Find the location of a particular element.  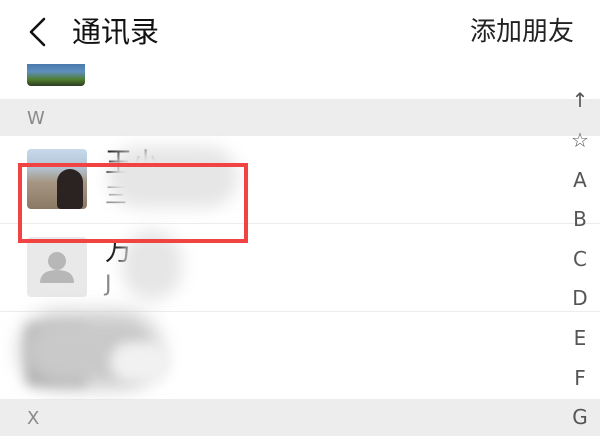

index-a: A is located at coordinates (580, 180).